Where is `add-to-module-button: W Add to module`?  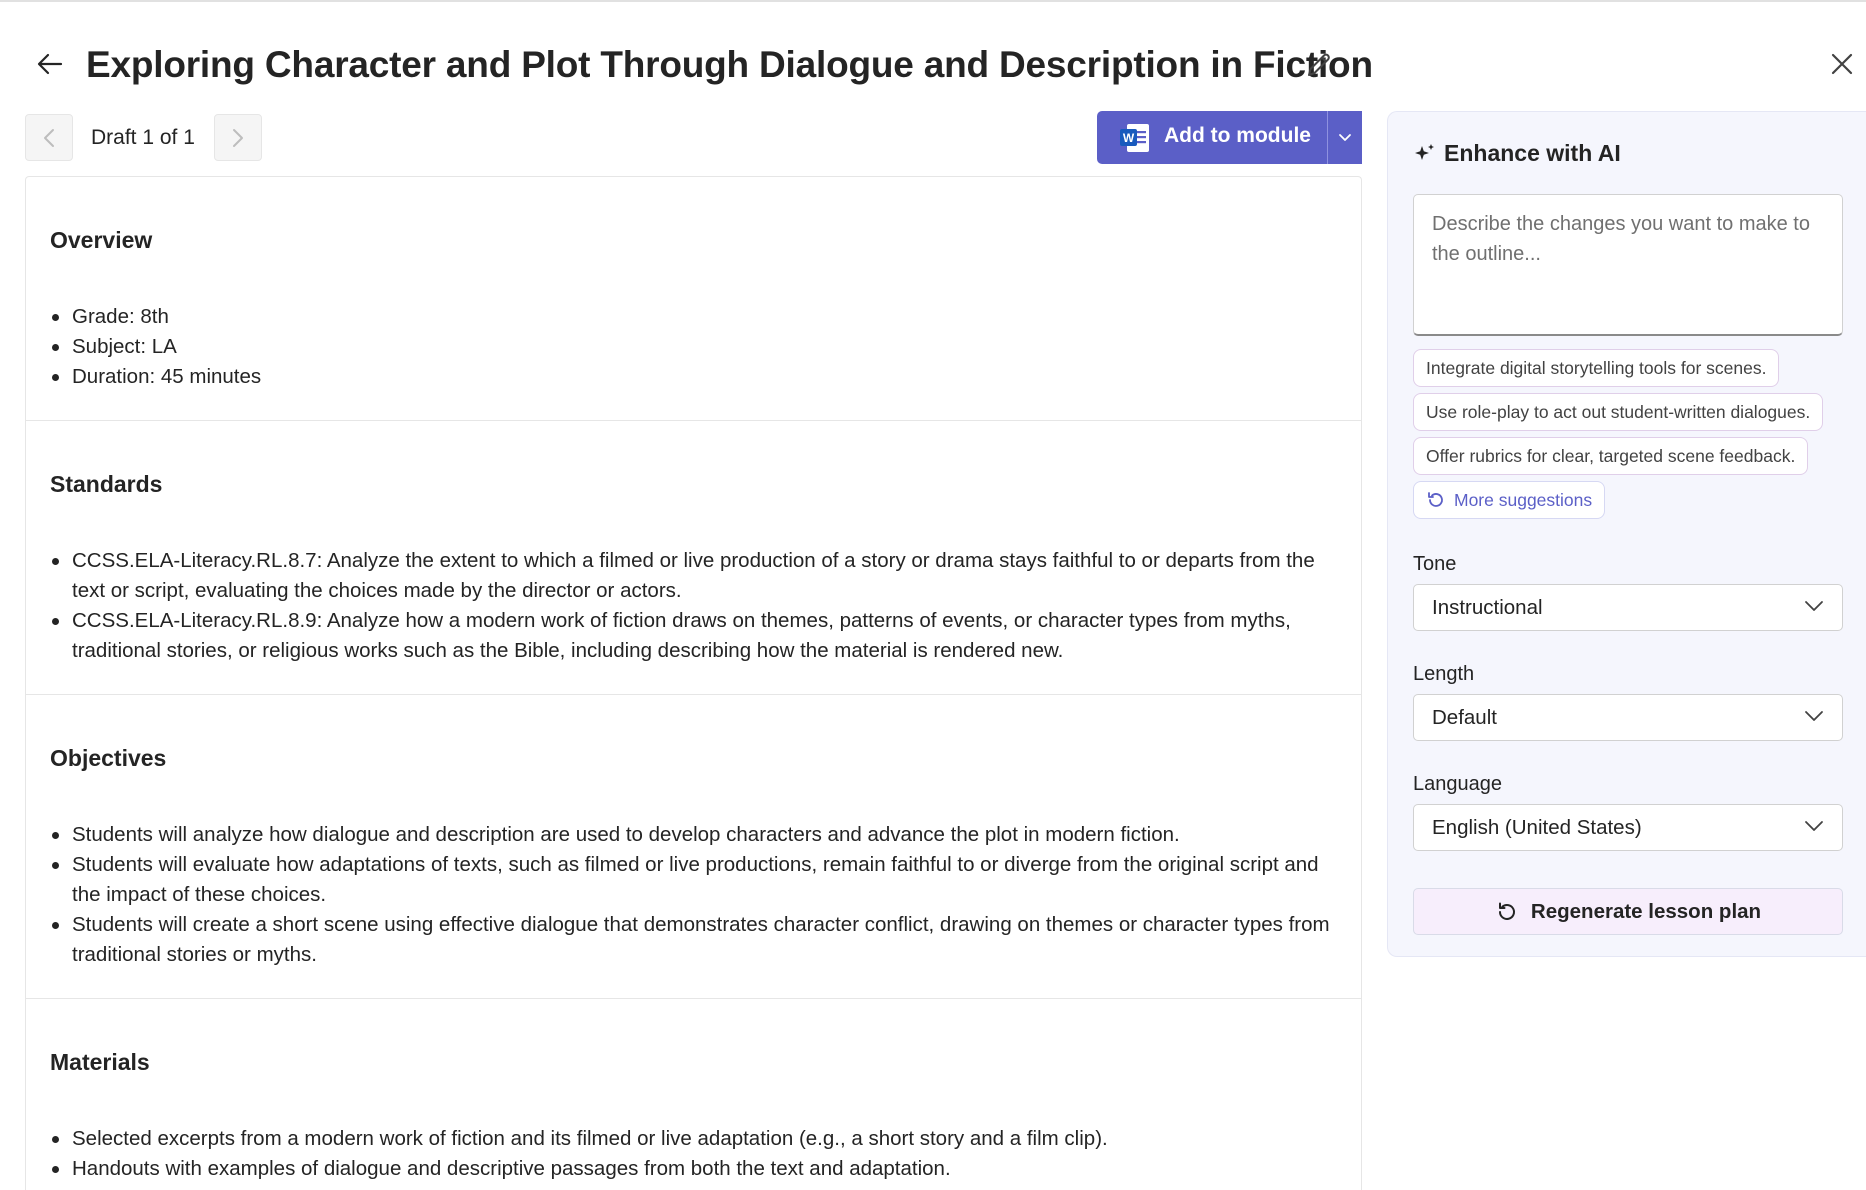
add-to-module-button: W Add to module is located at coordinates (1229, 137).